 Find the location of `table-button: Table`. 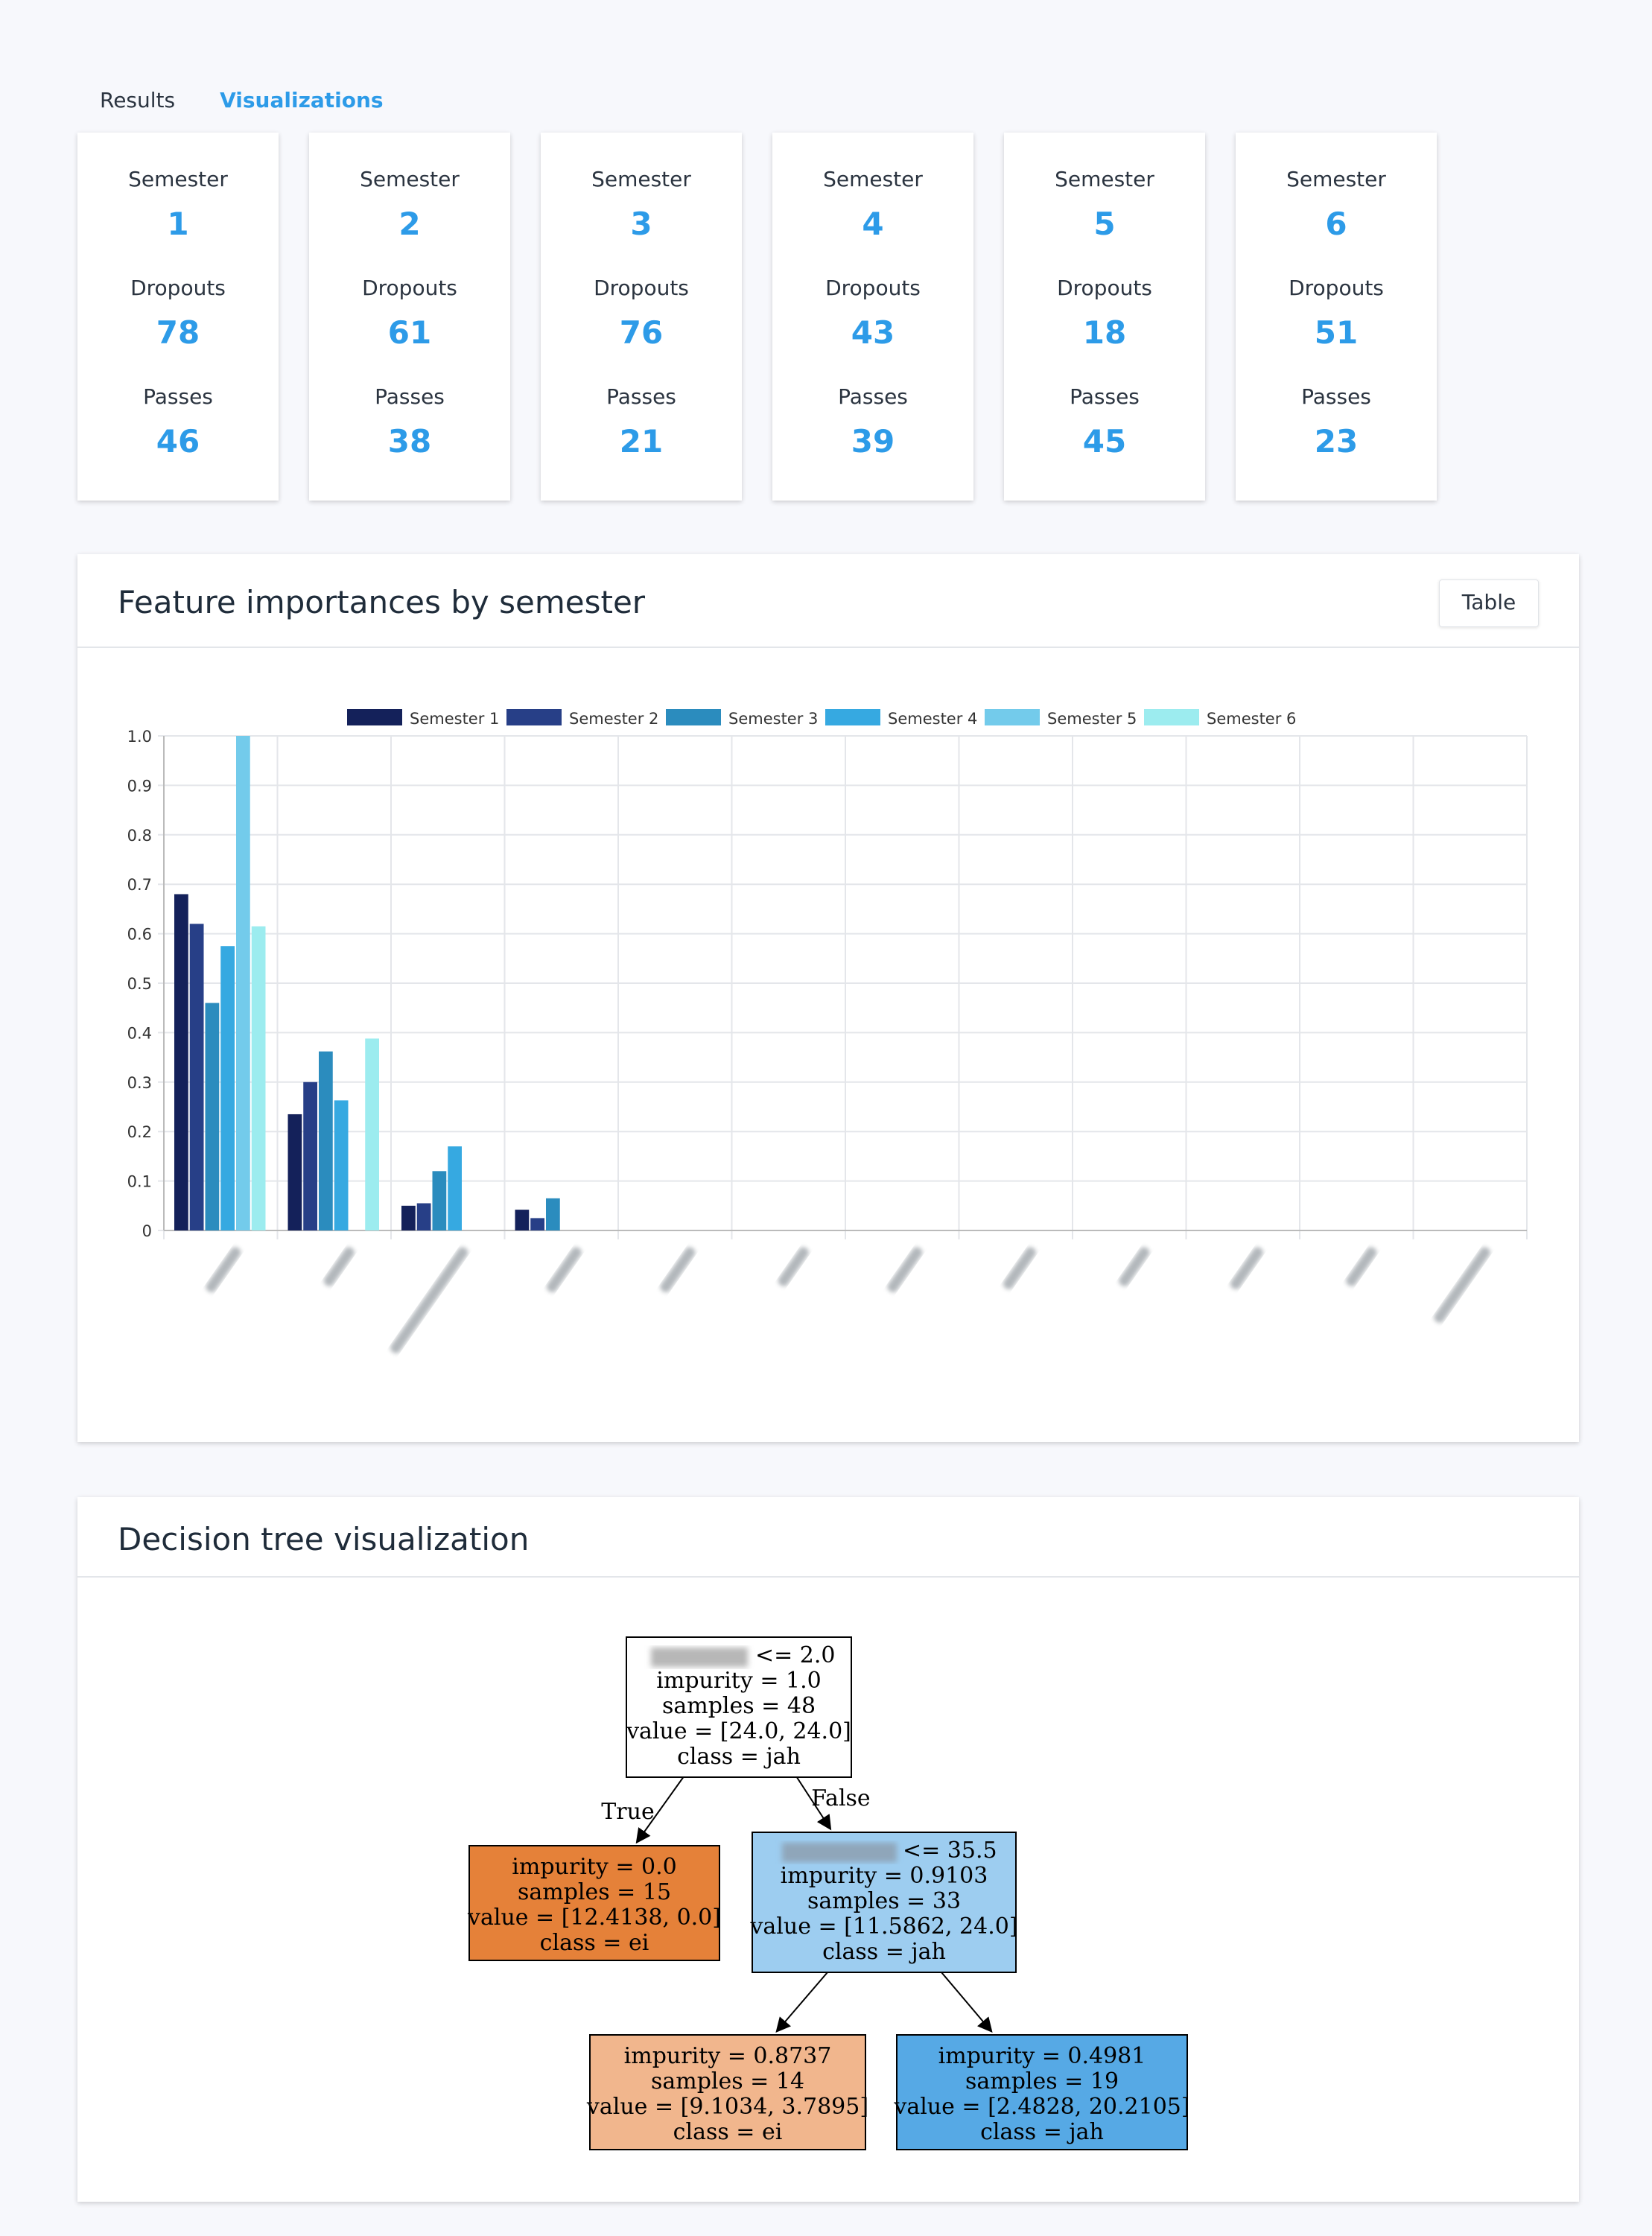

table-button: Table is located at coordinates (1489, 603).